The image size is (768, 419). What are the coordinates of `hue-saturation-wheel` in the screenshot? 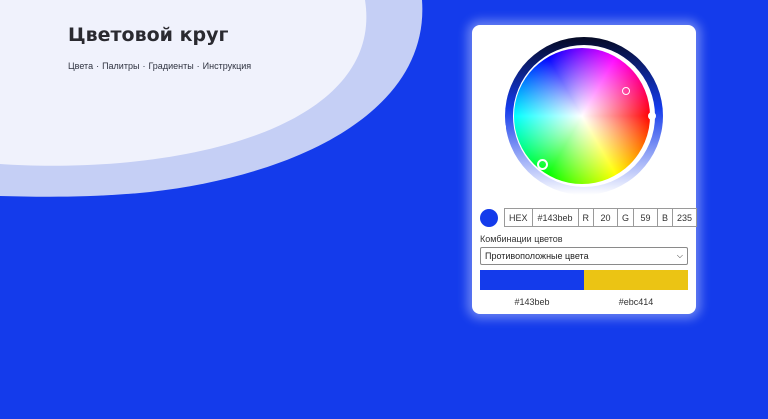 It's located at (582, 116).